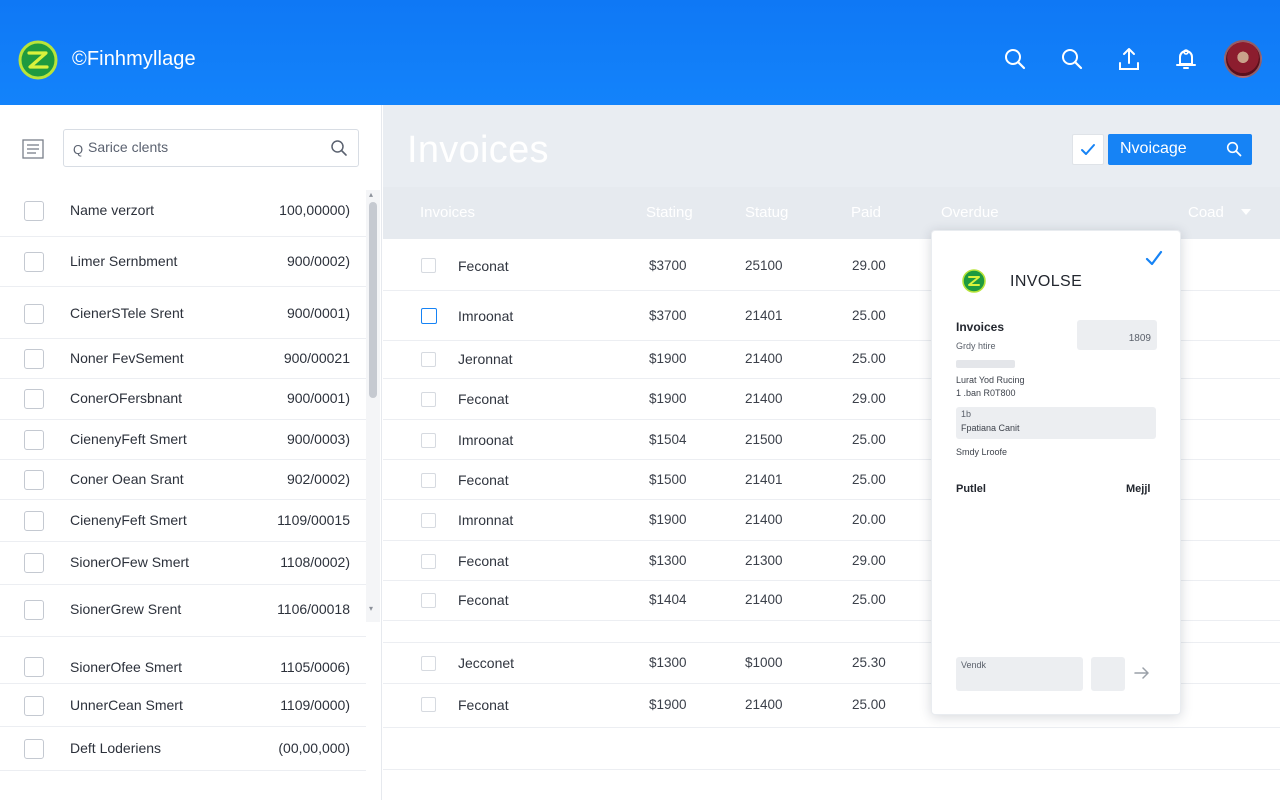  Describe the element at coordinates (1108, 674) in the screenshot. I see `action-button` at that location.